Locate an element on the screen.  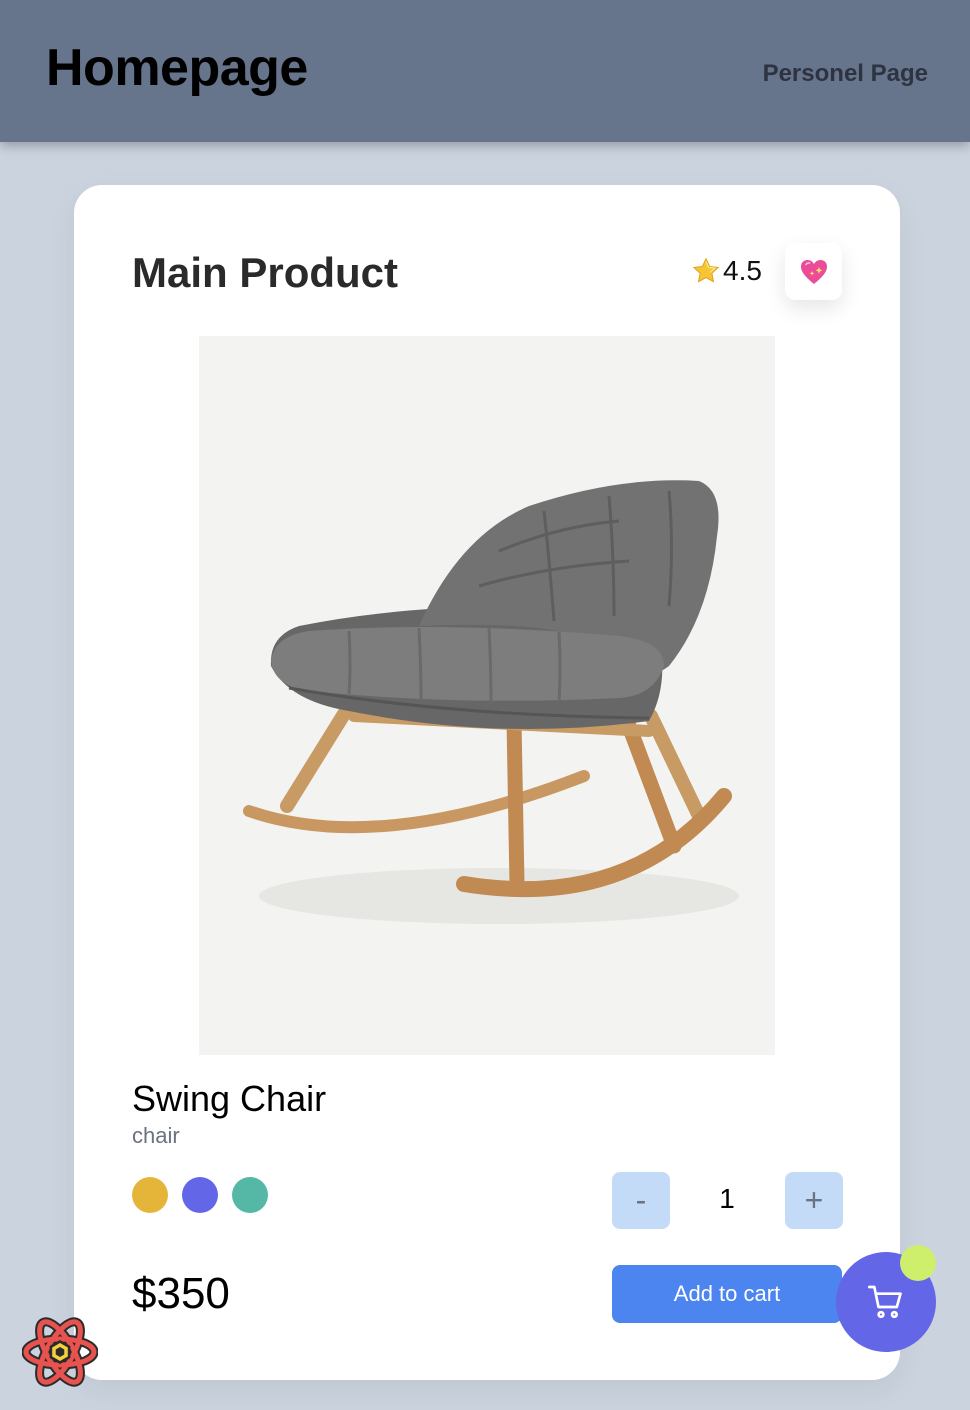
color-swatch-yellow is located at coordinates (150, 1195).